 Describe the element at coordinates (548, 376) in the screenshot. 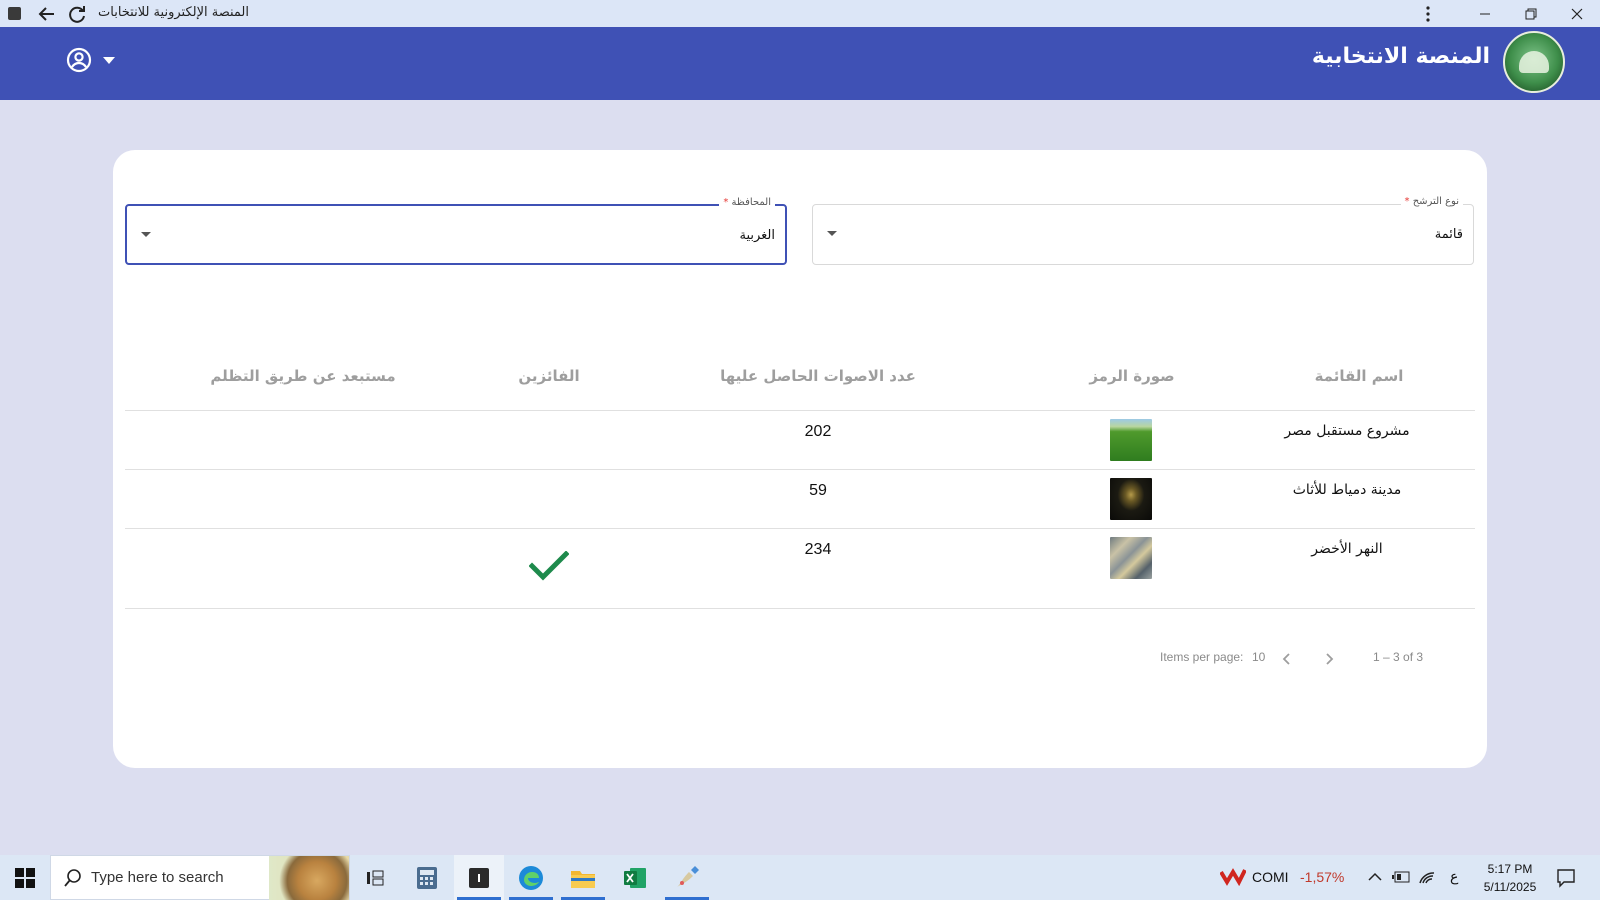

I see `column-header-winners: الفائزين` at that location.